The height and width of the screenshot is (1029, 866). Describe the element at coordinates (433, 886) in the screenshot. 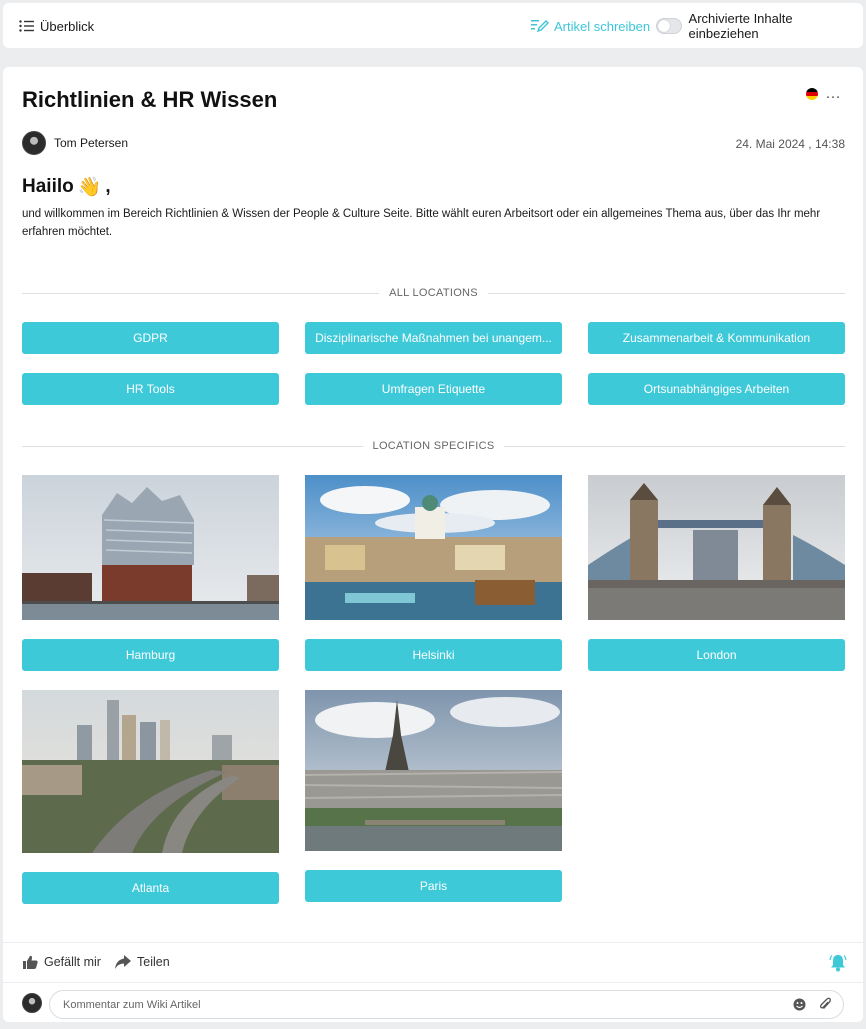

I see `location-button-paris: Paris` at that location.